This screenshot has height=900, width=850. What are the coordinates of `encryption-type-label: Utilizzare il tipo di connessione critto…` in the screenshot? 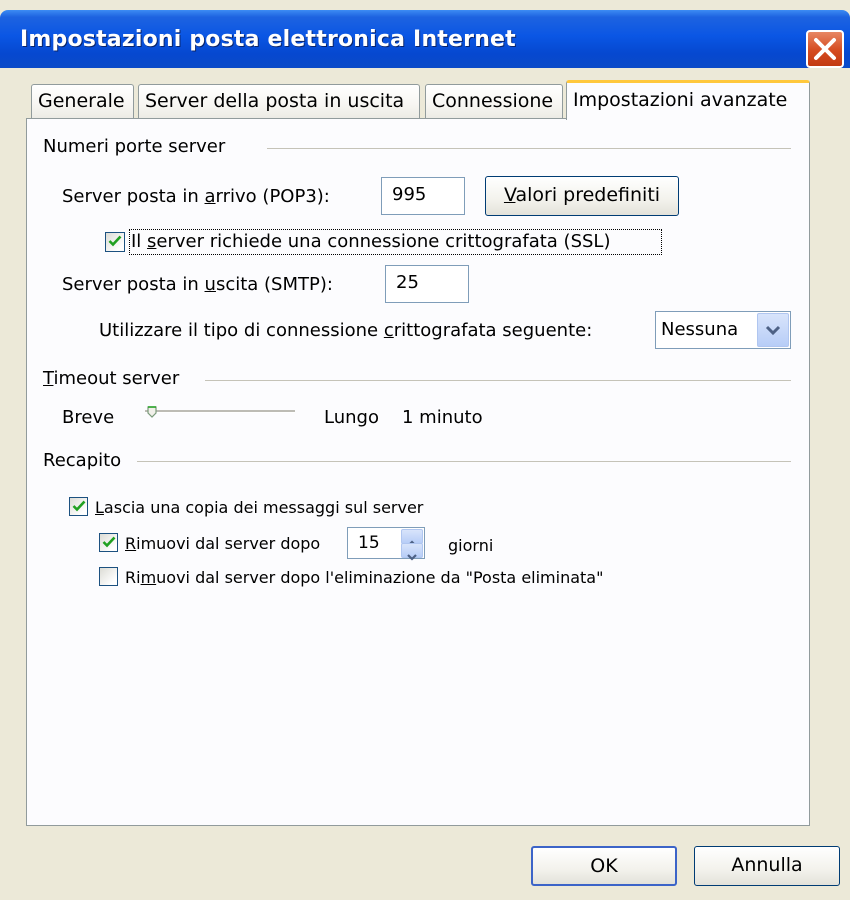 It's located at (346, 330).